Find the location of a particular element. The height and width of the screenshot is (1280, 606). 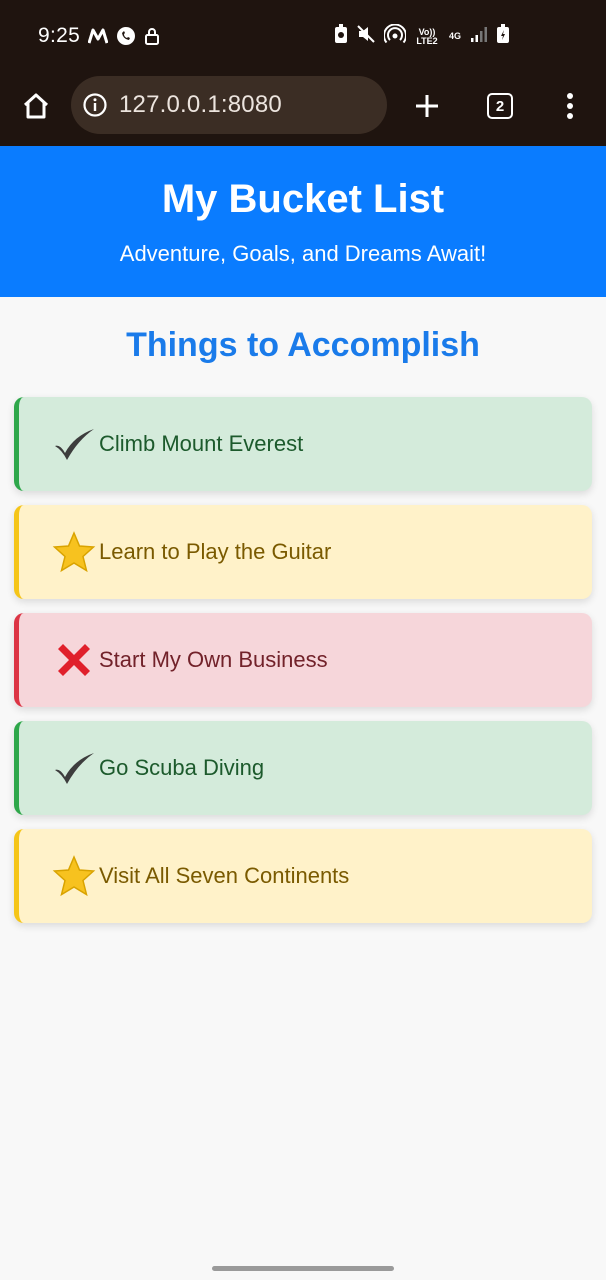

browser-toolbar: 127.0.0.1:8080 2 is located at coordinates (303, 111).